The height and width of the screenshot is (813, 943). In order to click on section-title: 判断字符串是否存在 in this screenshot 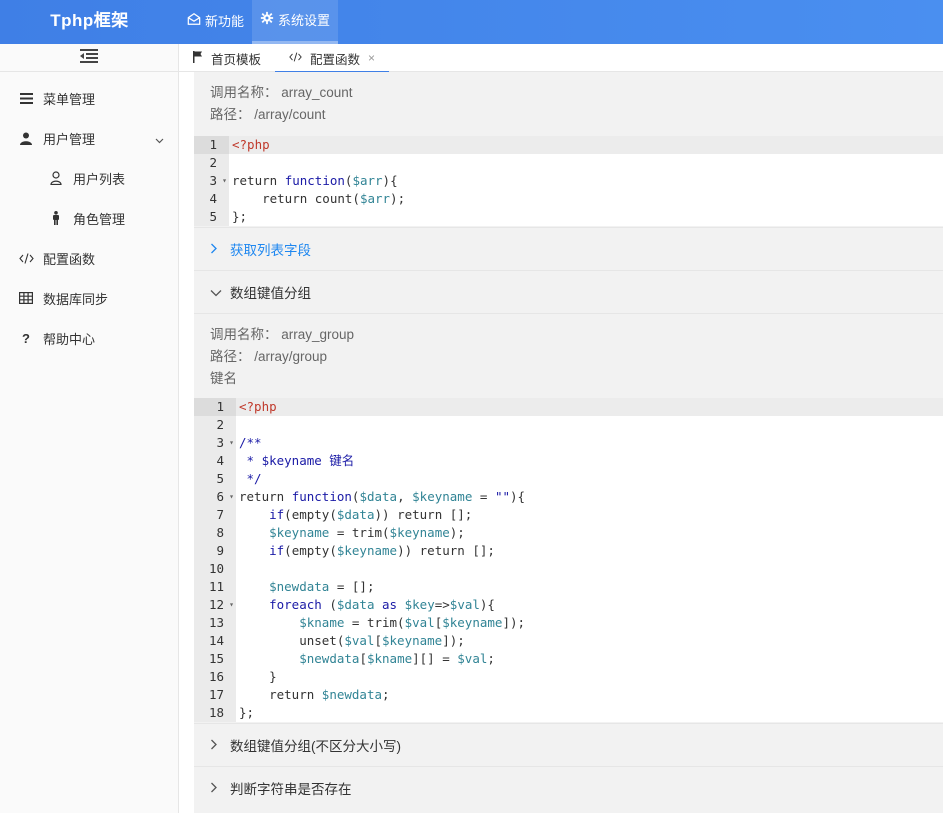, I will do `click(291, 789)`.